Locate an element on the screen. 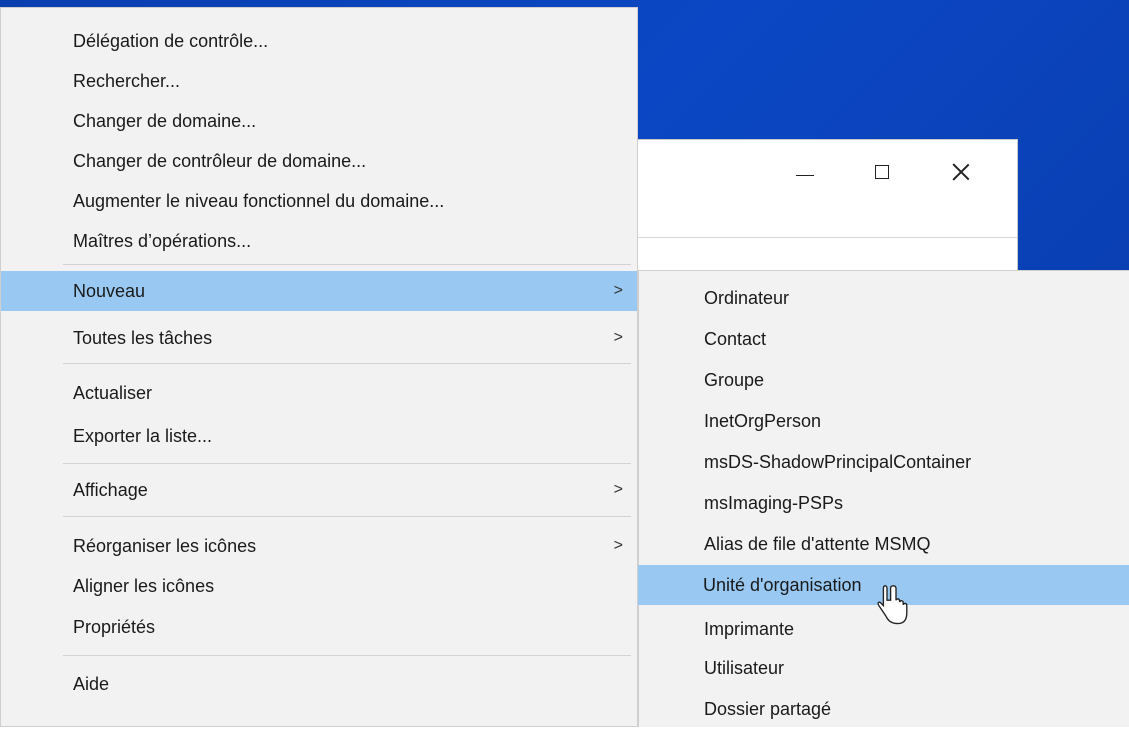  menu-item-toutes-taches: Toutes les tâches > is located at coordinates (319, 338).